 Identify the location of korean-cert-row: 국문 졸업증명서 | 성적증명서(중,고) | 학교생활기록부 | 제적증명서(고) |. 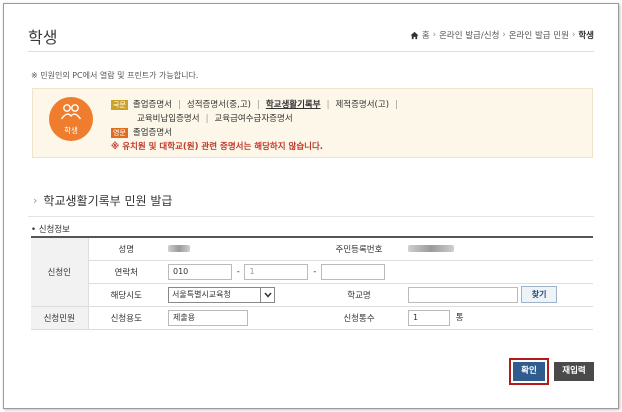
(257, 104).